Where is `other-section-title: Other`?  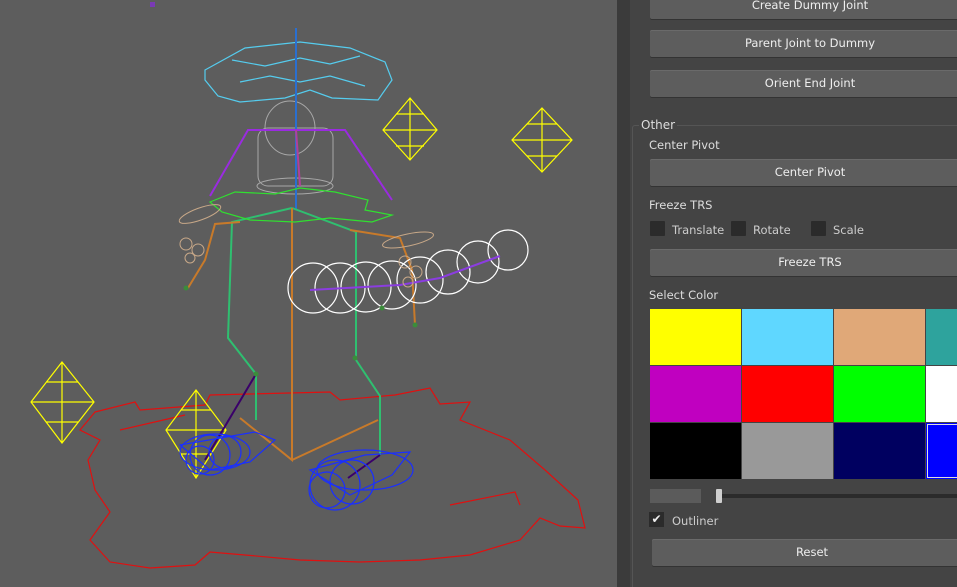
other-section-title: Other is located at coordinates (658, 125).